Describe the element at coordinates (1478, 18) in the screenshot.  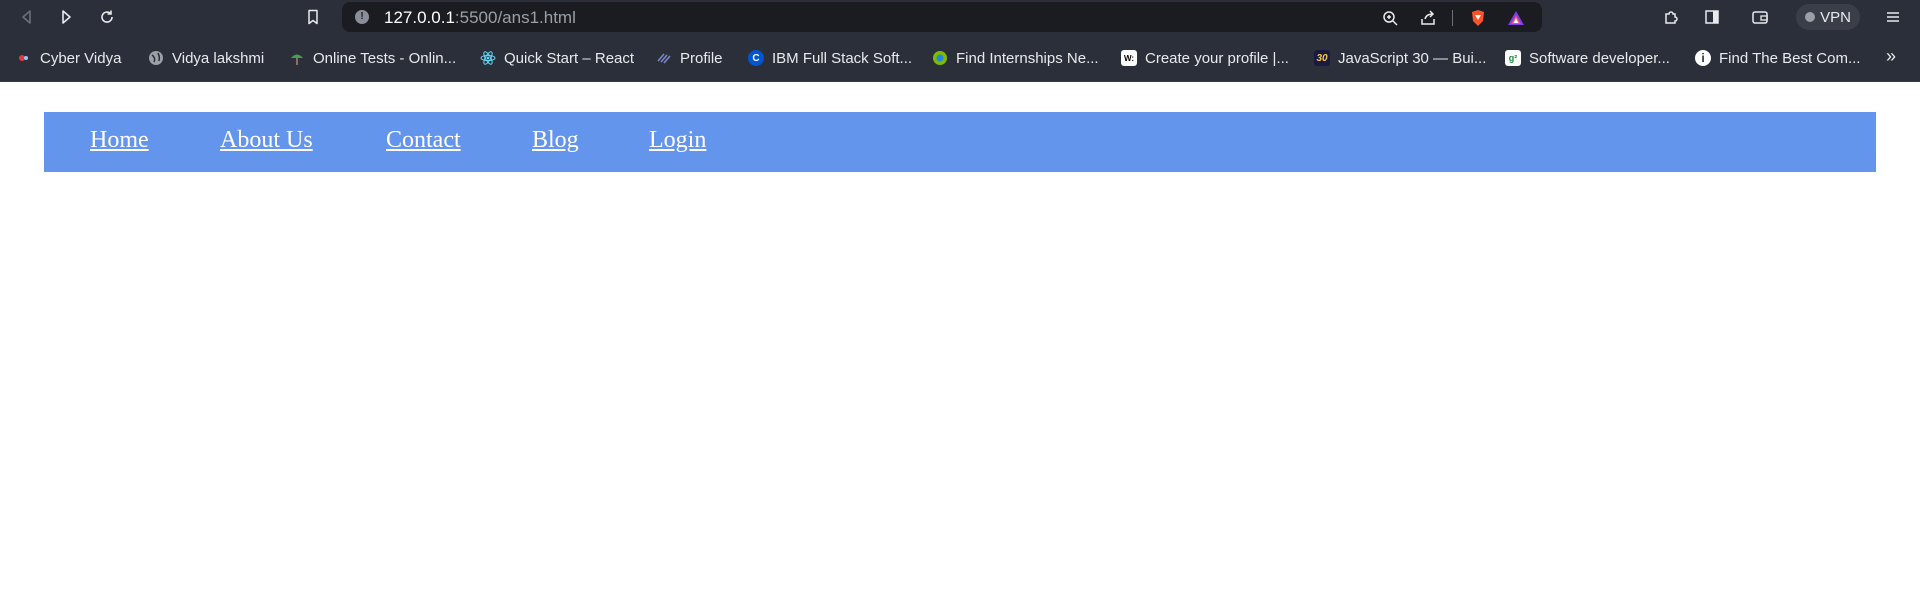
I see `brave-shield-icon` at that location.